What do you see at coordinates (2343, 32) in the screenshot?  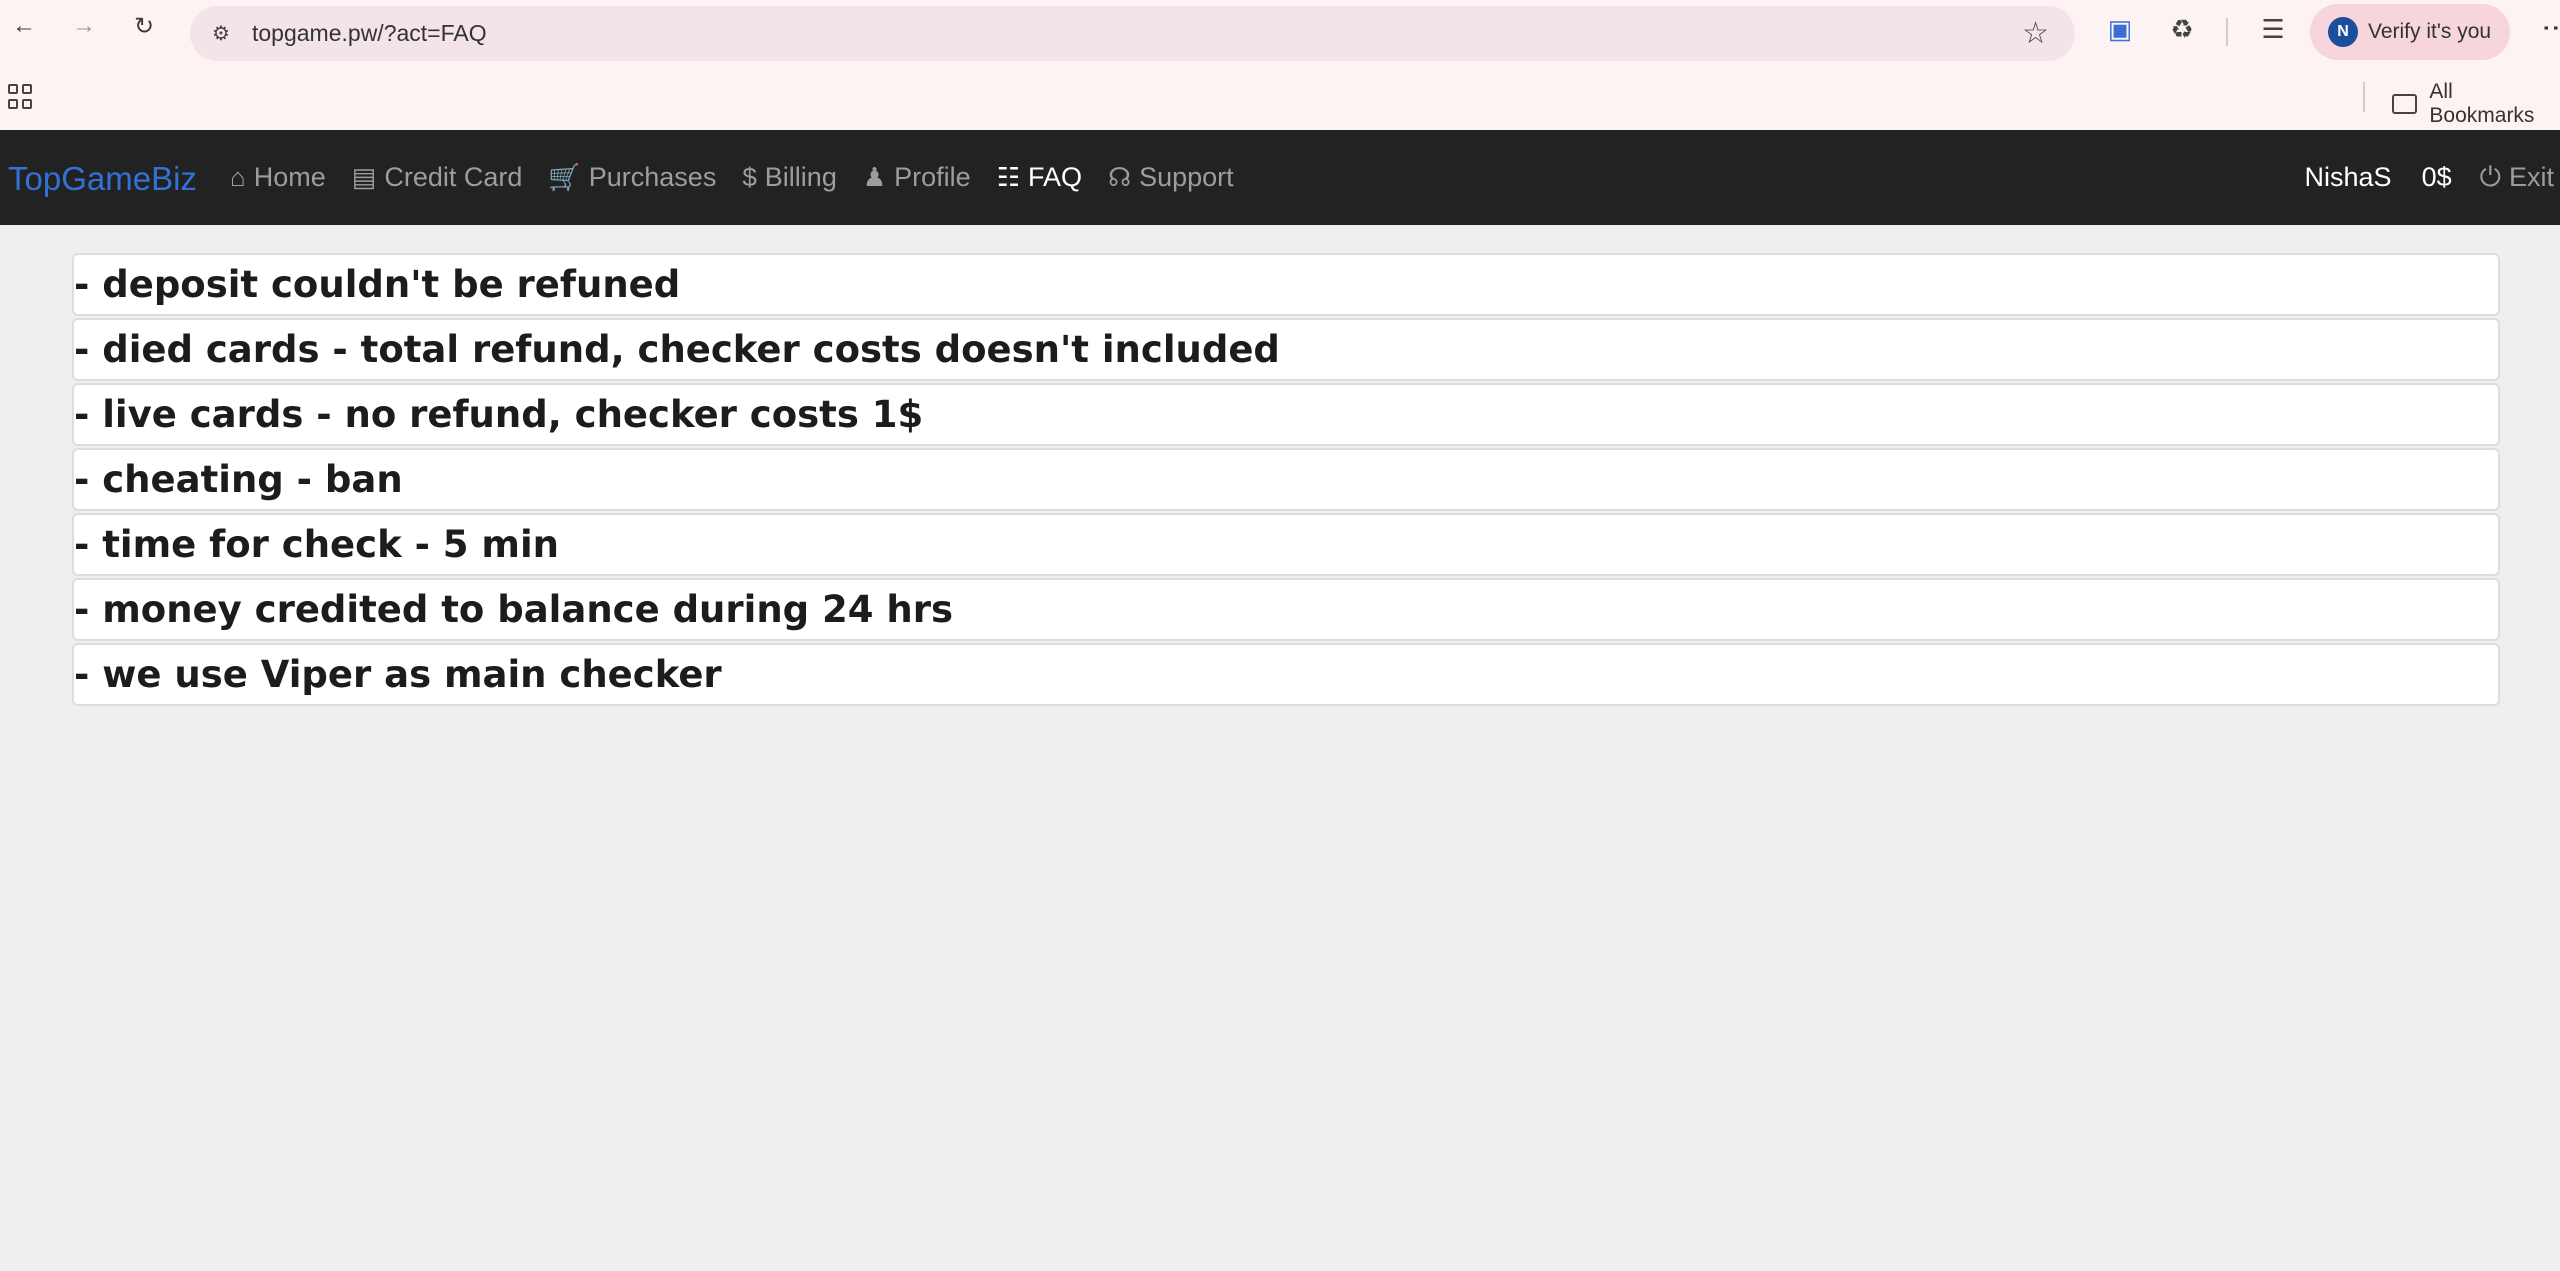 I see `profile-avatar: N` at bounding box center [2343, 32].